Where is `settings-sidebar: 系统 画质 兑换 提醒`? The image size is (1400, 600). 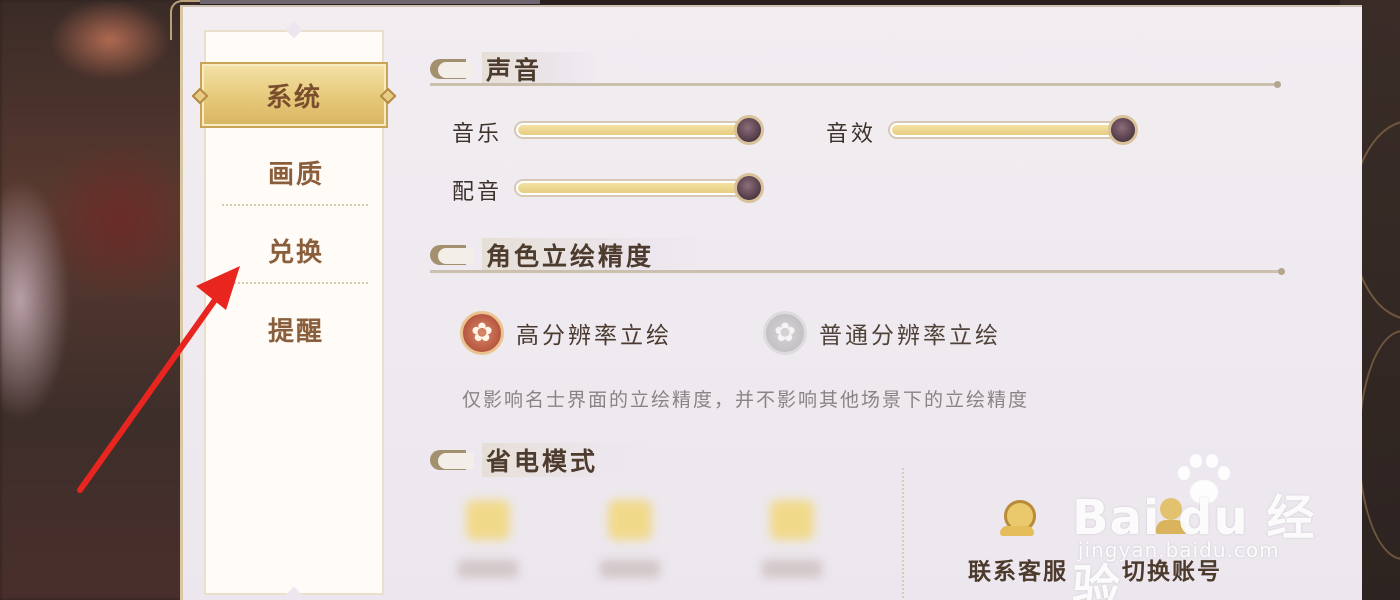
settings-sidebar: 系统 画质 兑换 提醒 is located at coordinates (294, 312).